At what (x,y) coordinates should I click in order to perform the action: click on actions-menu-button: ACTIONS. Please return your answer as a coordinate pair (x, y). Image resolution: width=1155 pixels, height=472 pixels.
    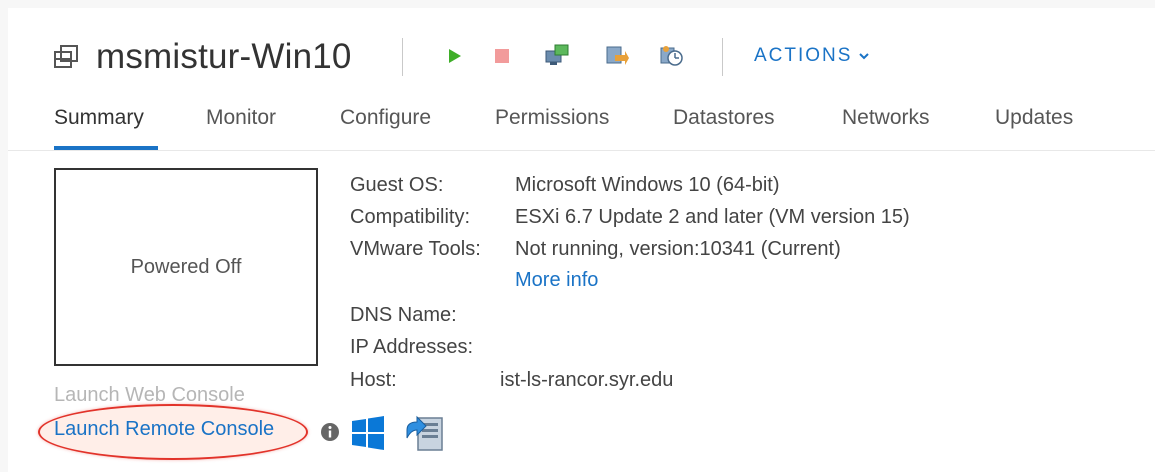
    Looking at the image, I should click on (812, 56).